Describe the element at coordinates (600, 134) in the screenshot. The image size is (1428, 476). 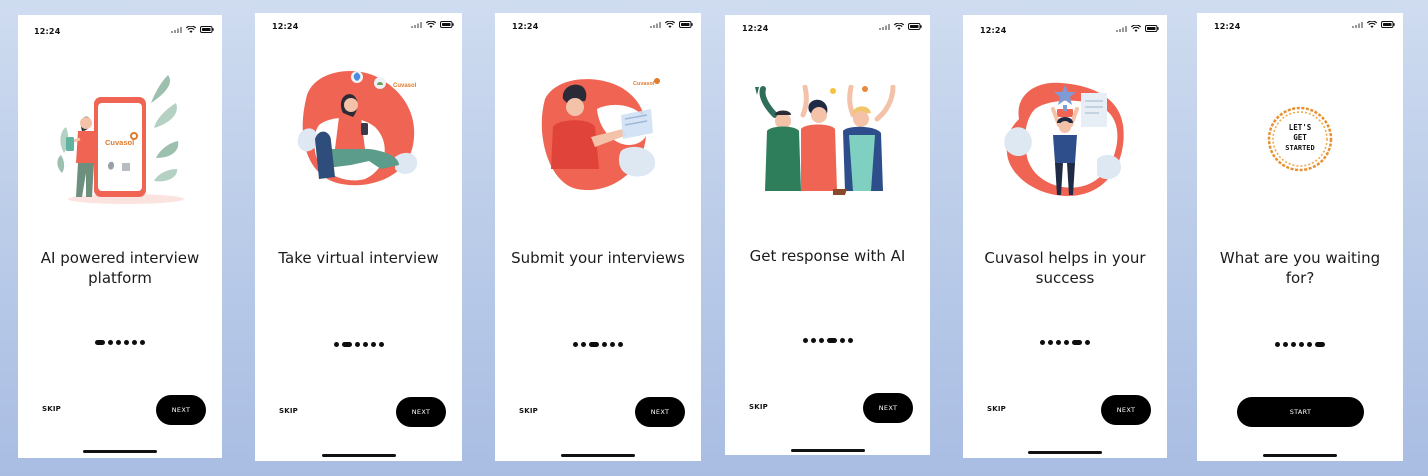
I see `submit-interview-illustration: Cuvasol` at that location.